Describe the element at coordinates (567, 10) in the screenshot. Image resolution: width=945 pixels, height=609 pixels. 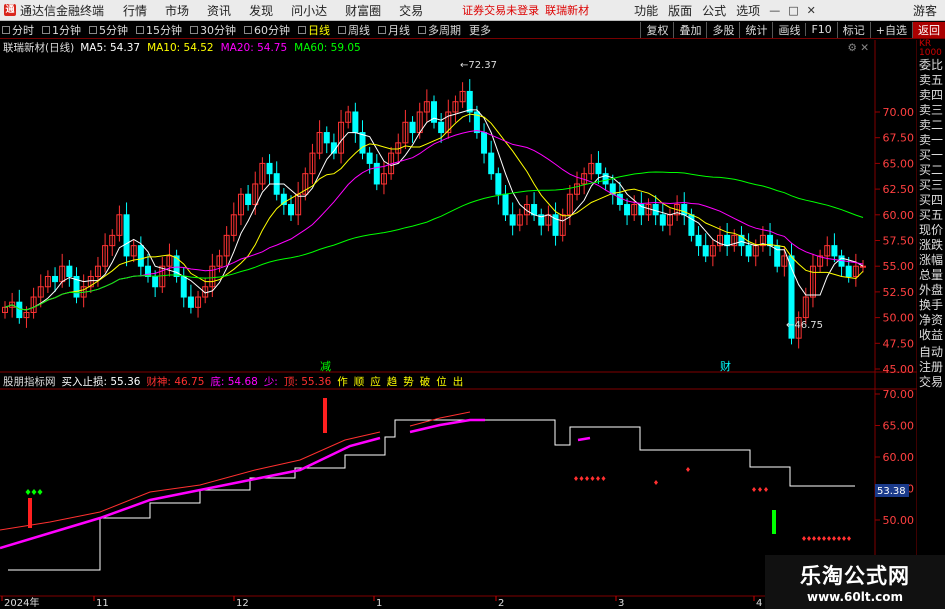
I see `stock-link: 联瑞新材` at that location.